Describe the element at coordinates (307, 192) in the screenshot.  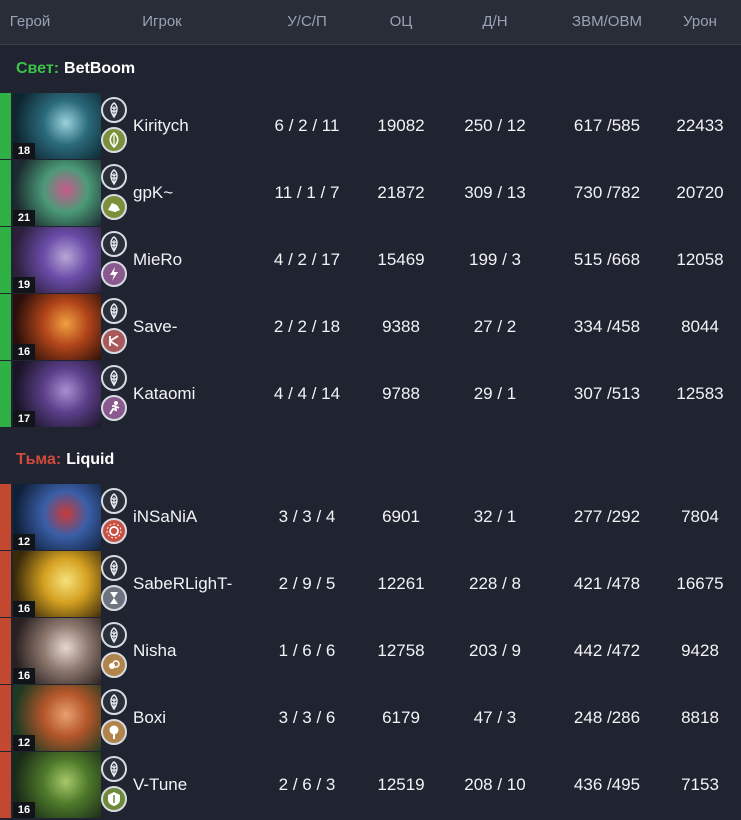
I see `kda-cell: 11 / 1 / 7` at that location.